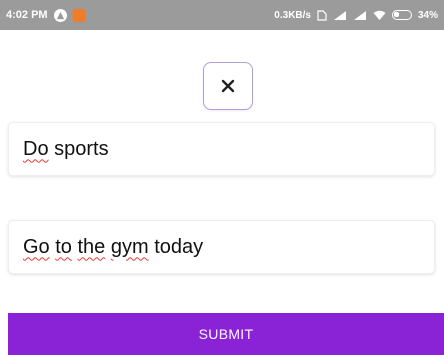 The height and width of the screenshot is (355, 444). Describe the element at coordinates (27, 15) in the screenshot. I see `status-time: 4:02 PM` at that location.